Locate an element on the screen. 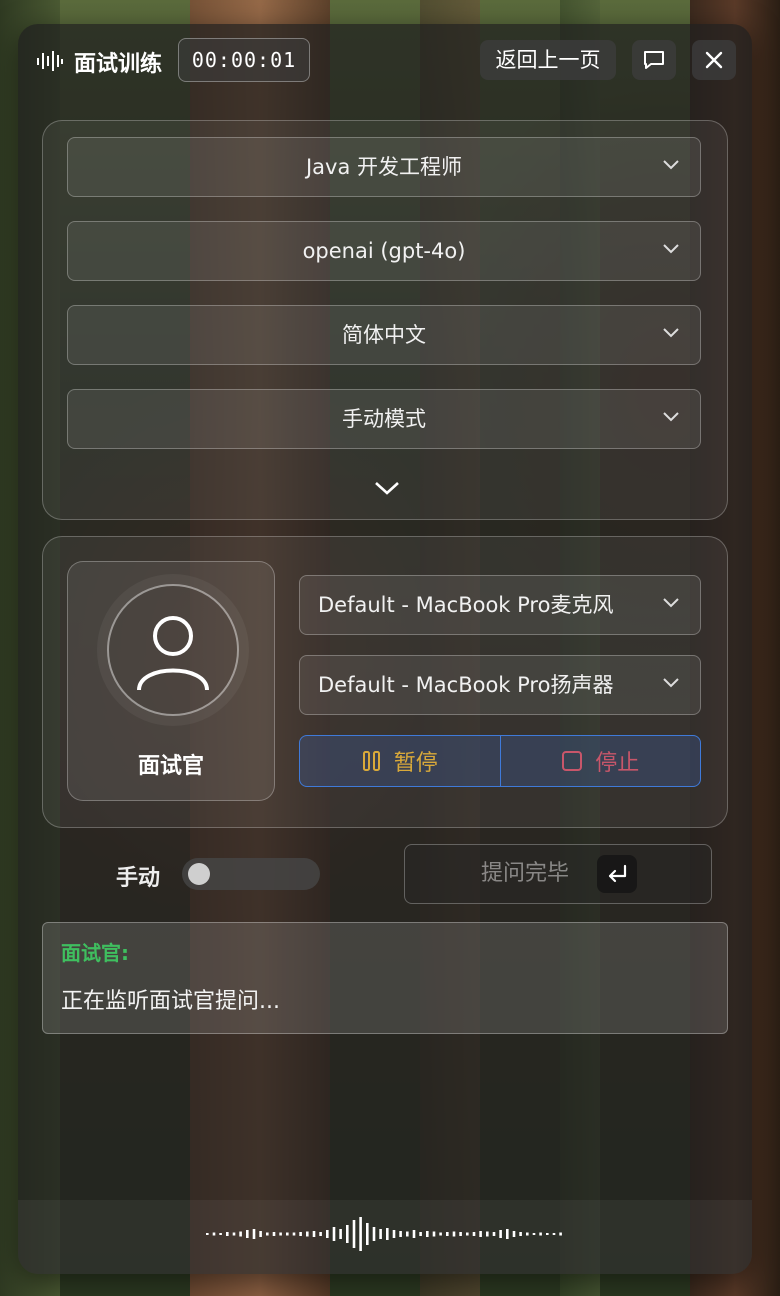 This screenshot has height=1296, width=780. model-select-value: openai (gpt-4o) is located at coordinates (384, 251).